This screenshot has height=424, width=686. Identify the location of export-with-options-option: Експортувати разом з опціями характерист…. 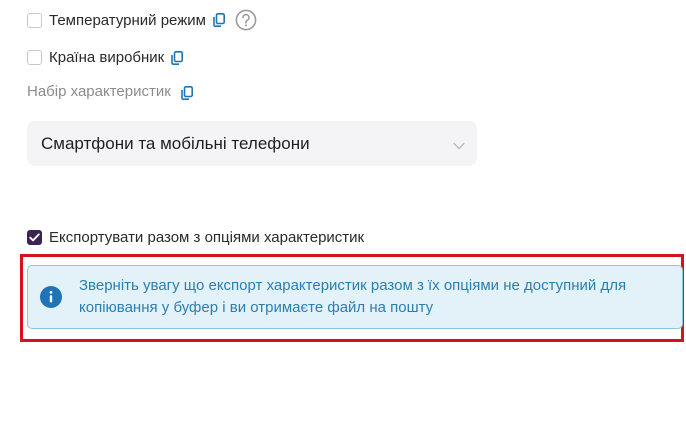
(195, 237).